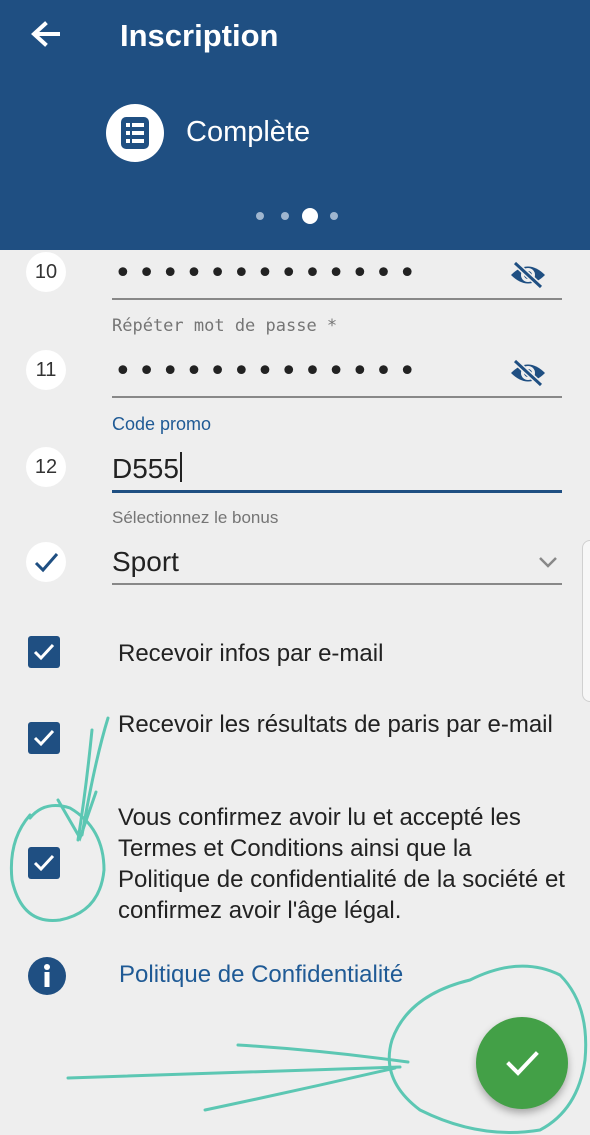 The width and height of the screenshot is (590, 1135). I want to click on checkbox-email-info, so click(44, 652).